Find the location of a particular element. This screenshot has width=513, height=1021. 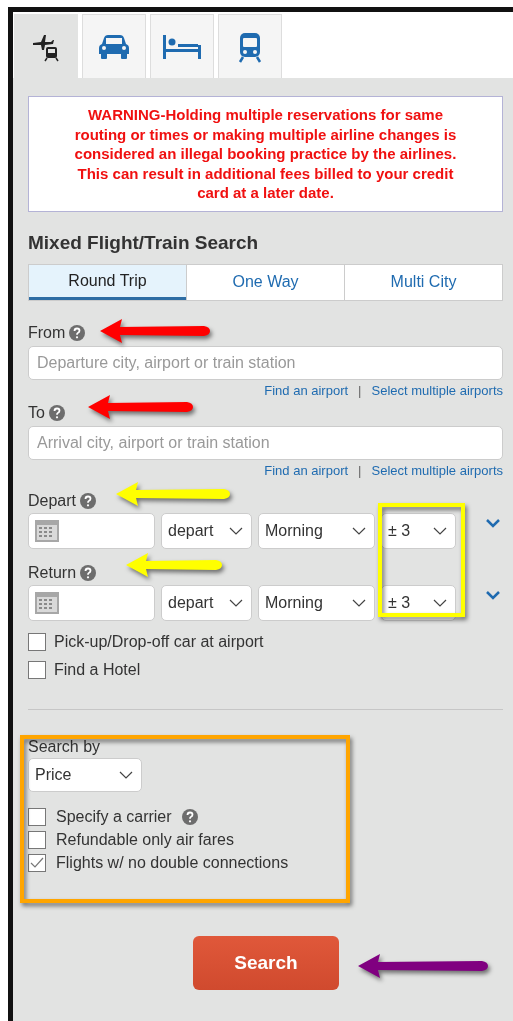

field-label: Depart is located at coordinates (52, 500).